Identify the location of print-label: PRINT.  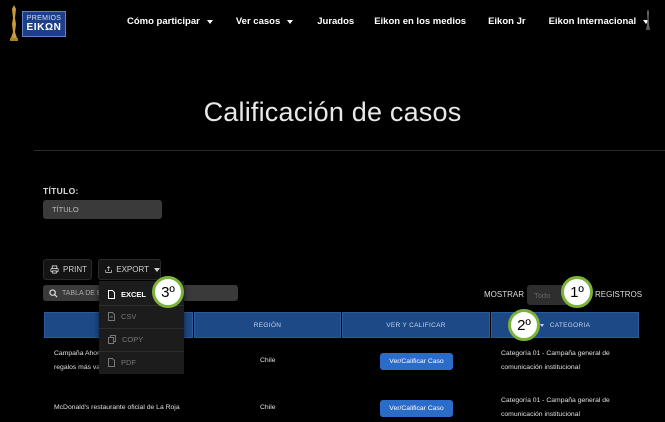
(75, 269).